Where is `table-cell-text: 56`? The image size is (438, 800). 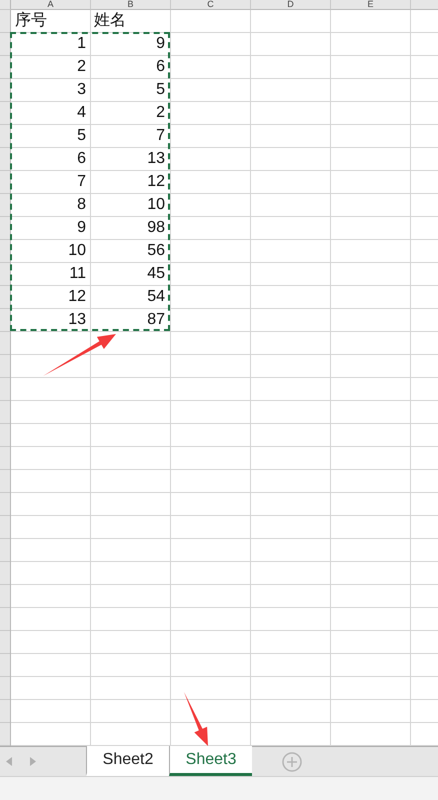 table-cell-text: 56 is located at coordinates (156, 251).